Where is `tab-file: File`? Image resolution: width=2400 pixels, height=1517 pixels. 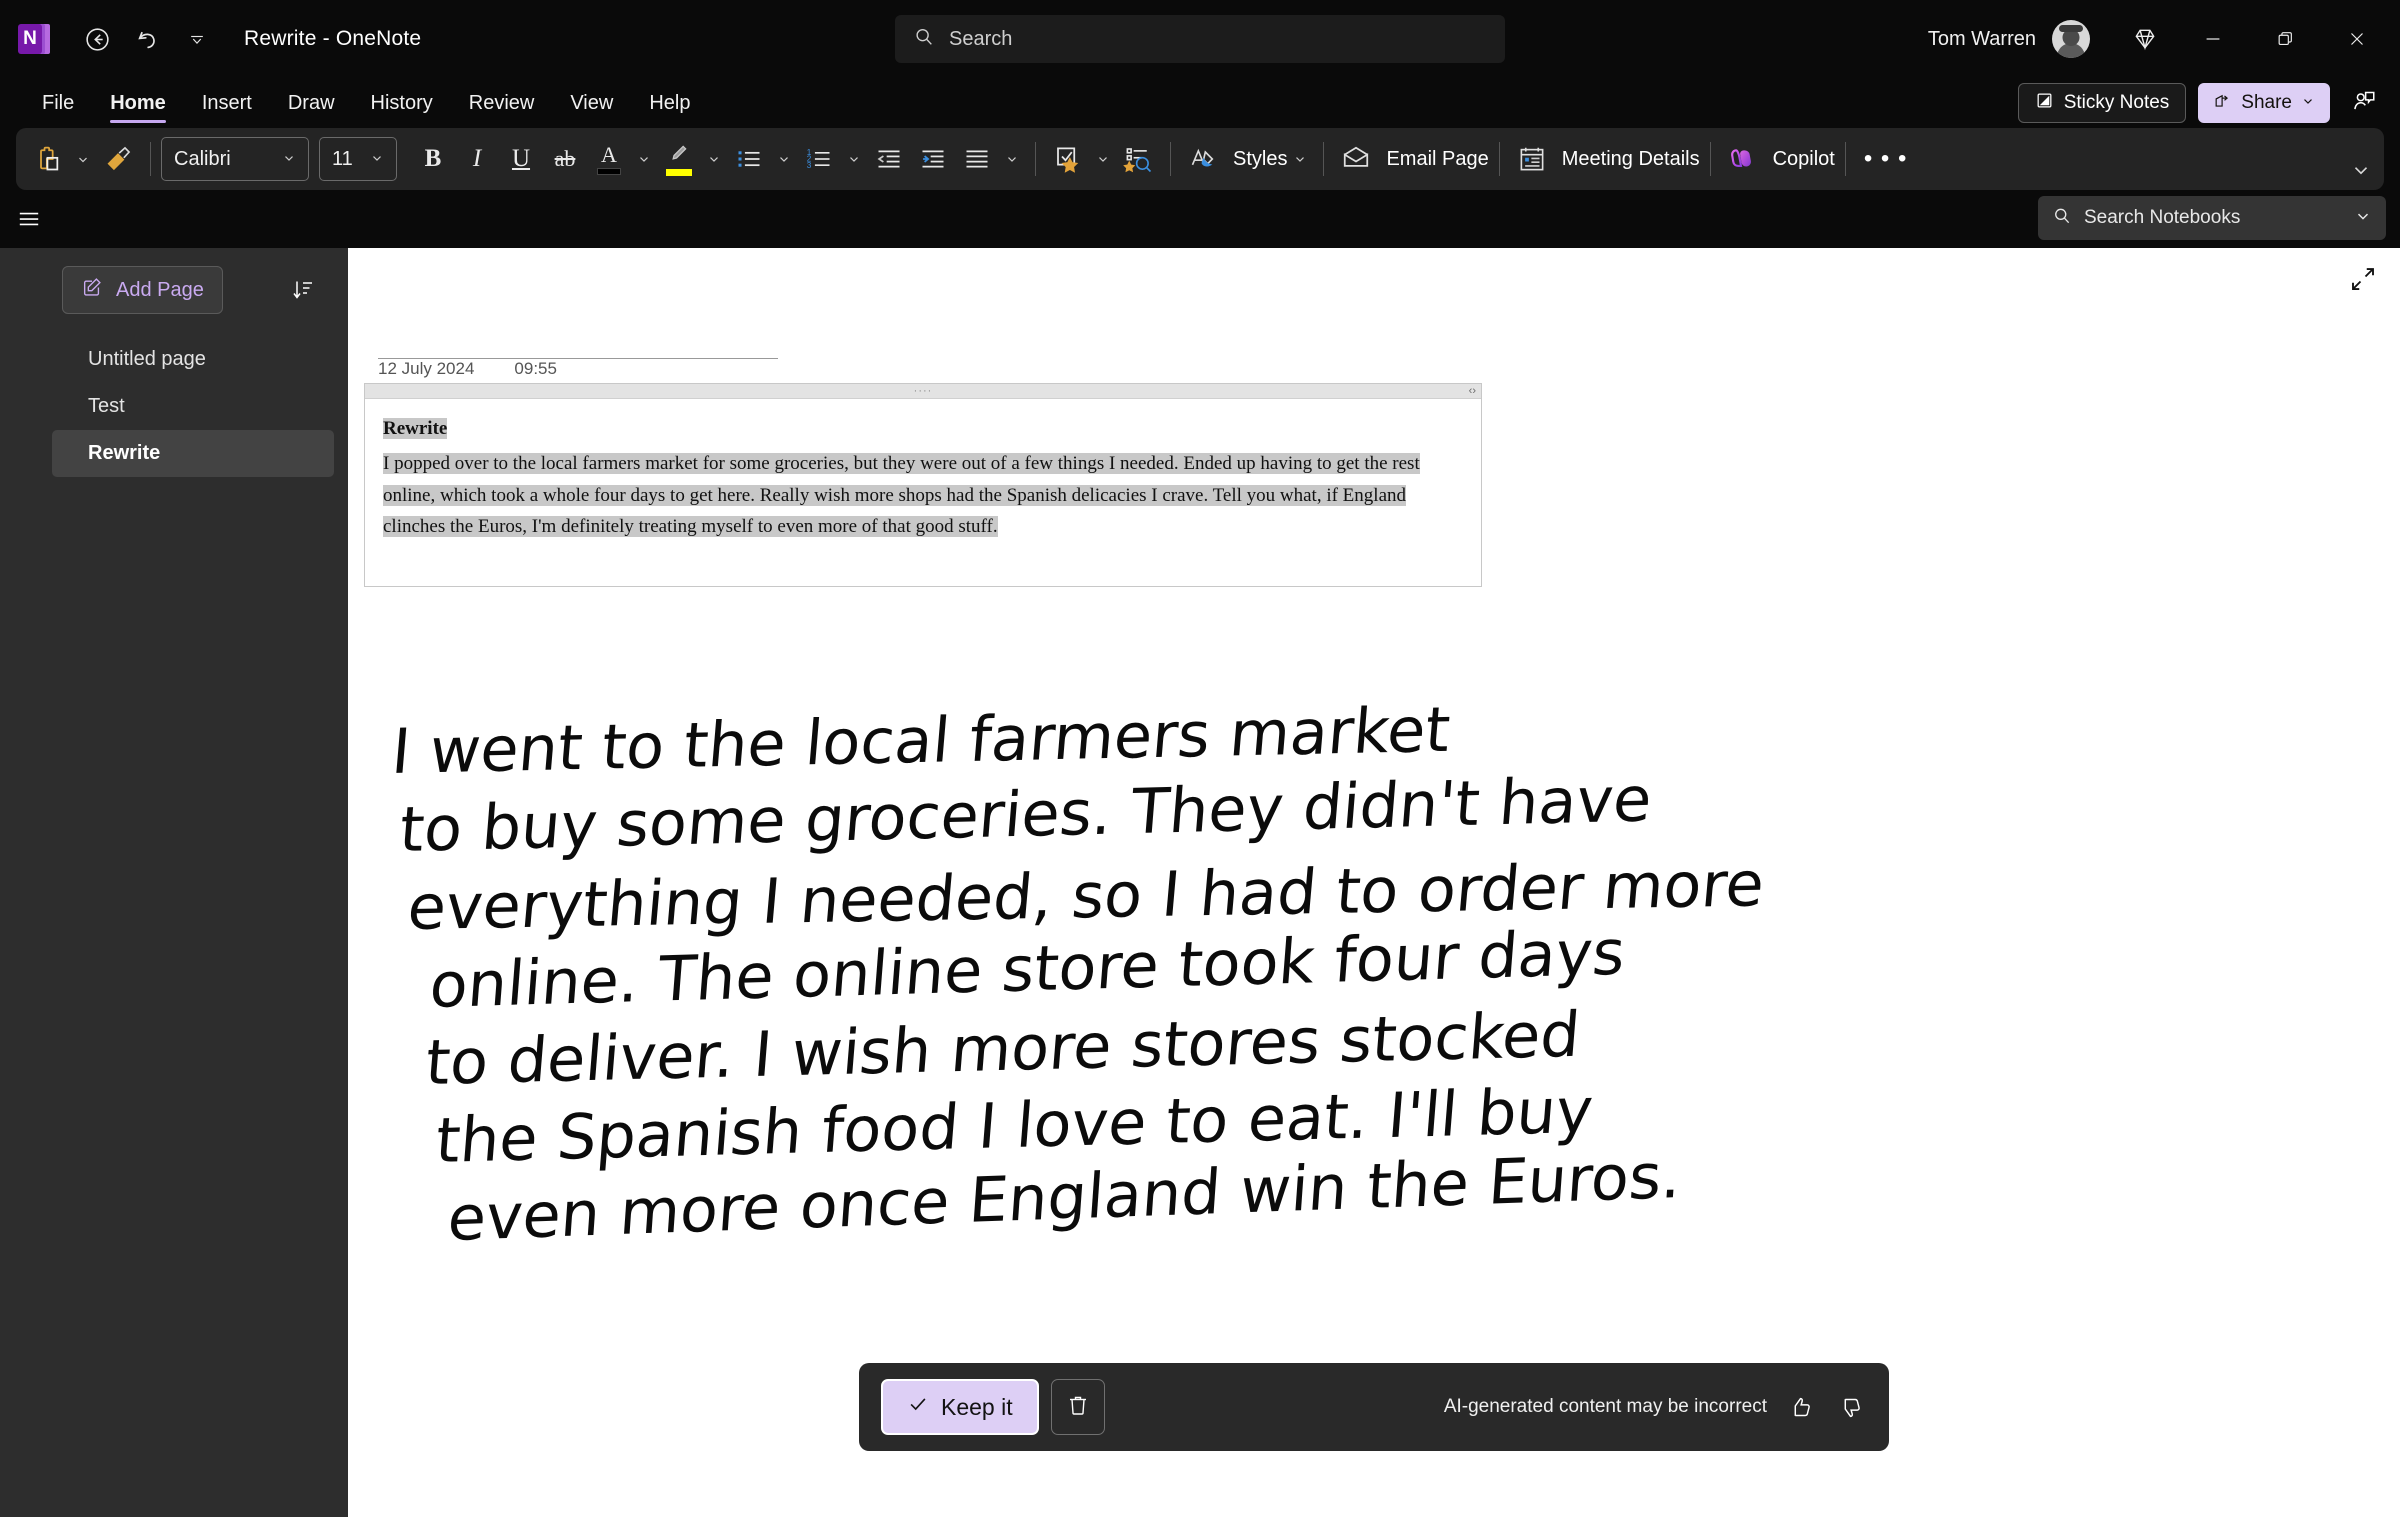 tab-file: File is located at coordinates (58, 103).